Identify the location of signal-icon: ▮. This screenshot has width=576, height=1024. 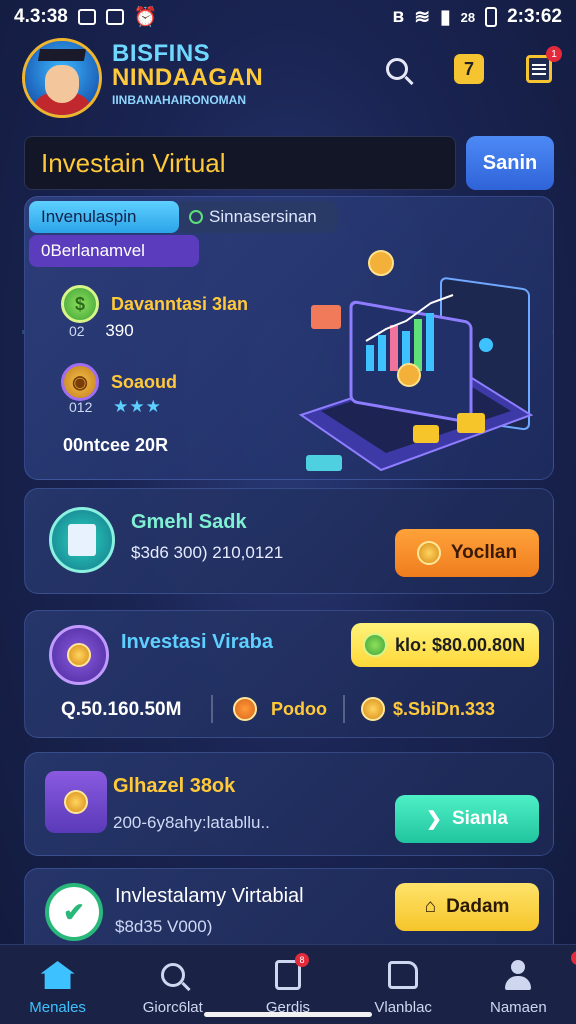
(445, 17).